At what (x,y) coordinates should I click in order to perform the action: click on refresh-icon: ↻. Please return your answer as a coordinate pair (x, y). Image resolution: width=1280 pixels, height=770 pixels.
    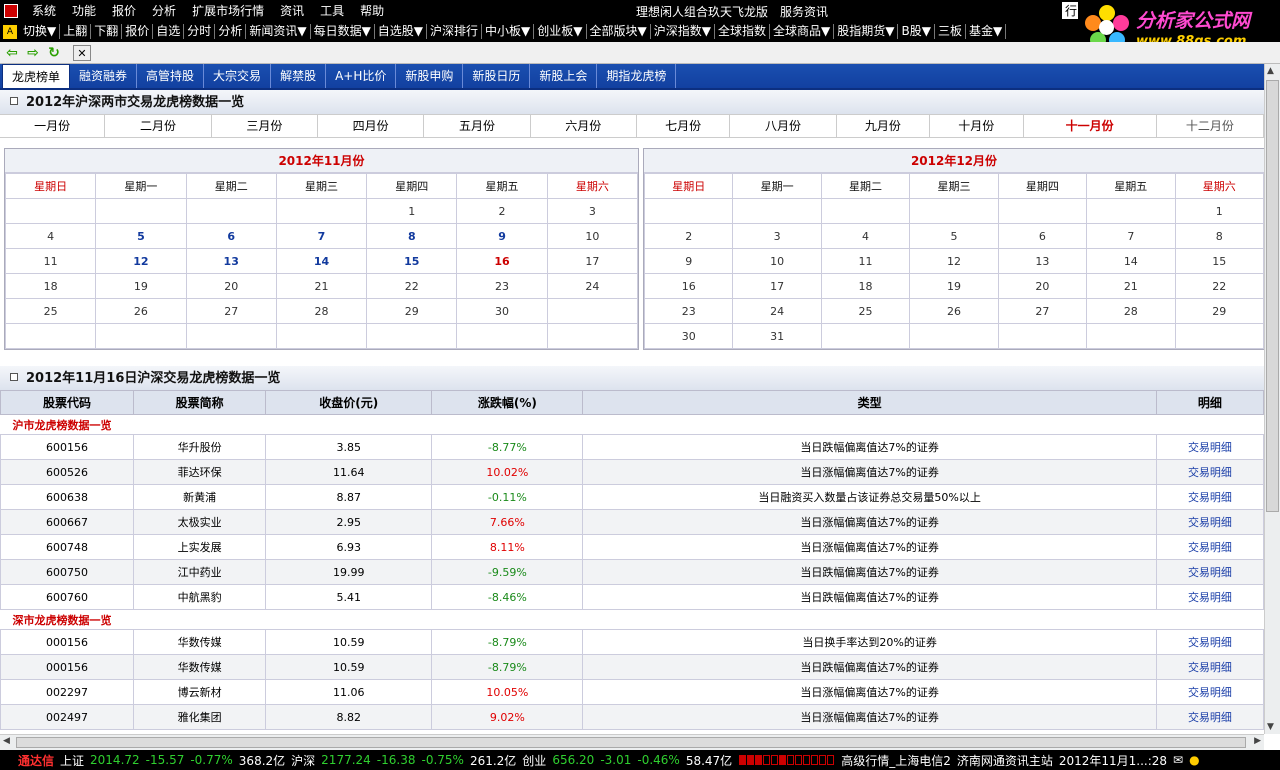
    Looking at the image, I should click on (54, 53).